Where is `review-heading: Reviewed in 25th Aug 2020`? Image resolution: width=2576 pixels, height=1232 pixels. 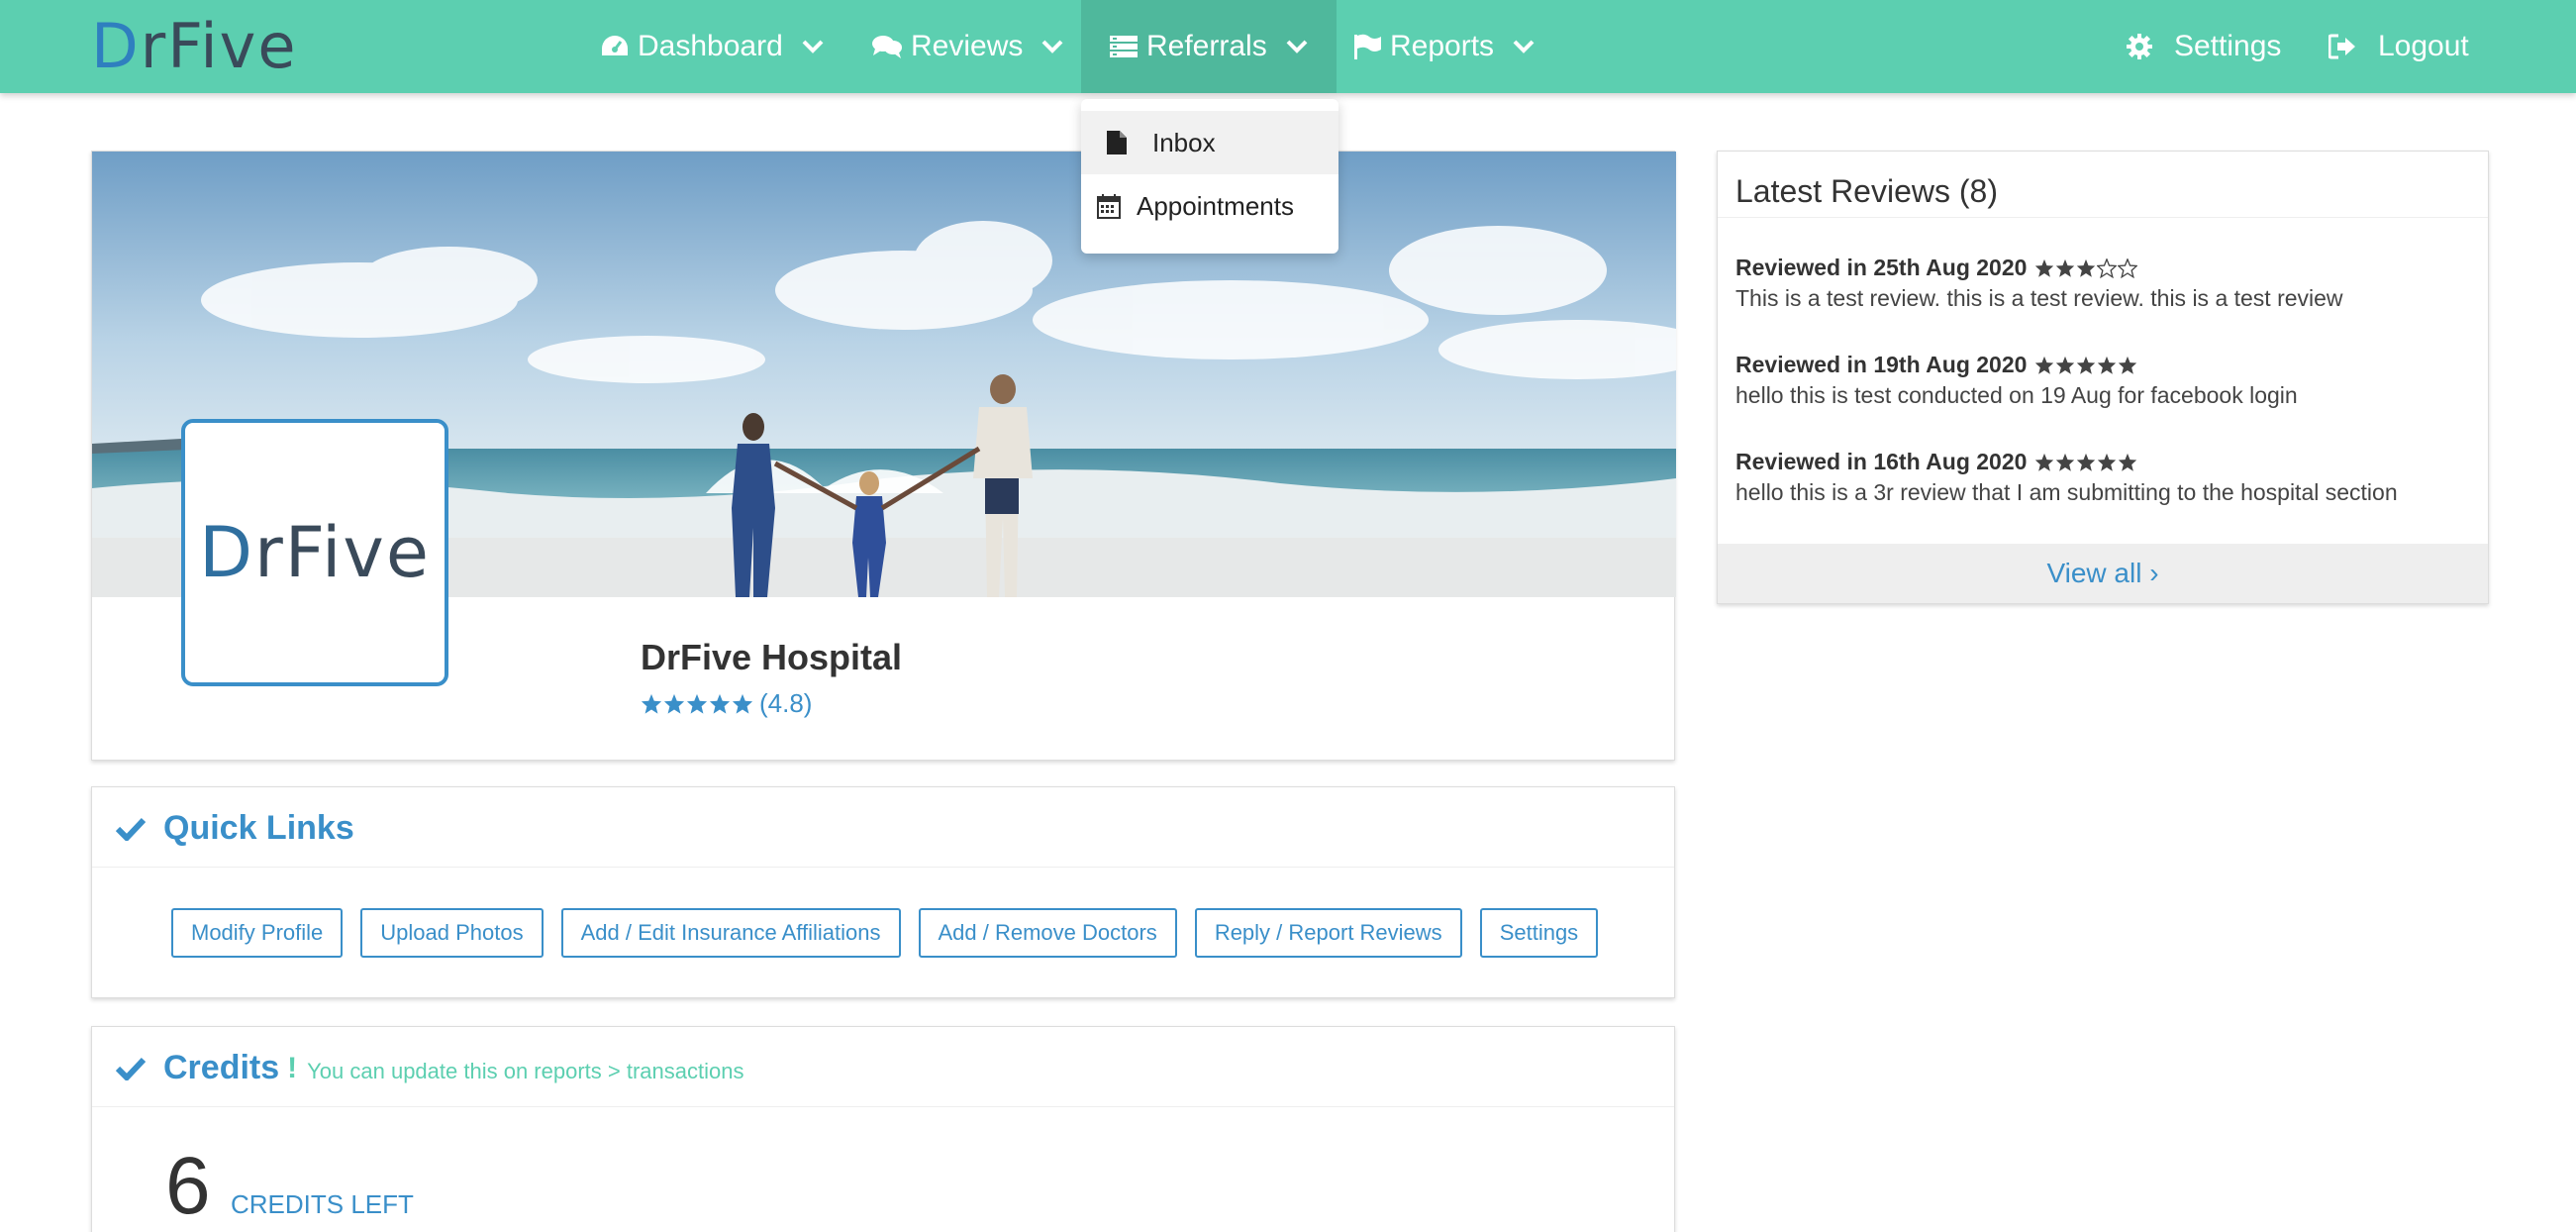
review-heading: Reviewed in 25th Aug 2020 is located at coordinates (1882, 267).